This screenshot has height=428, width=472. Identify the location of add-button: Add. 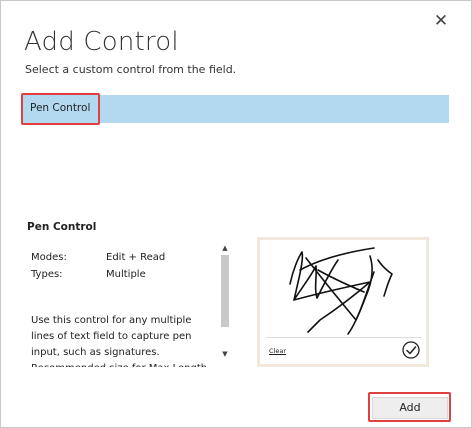
(410, 408).